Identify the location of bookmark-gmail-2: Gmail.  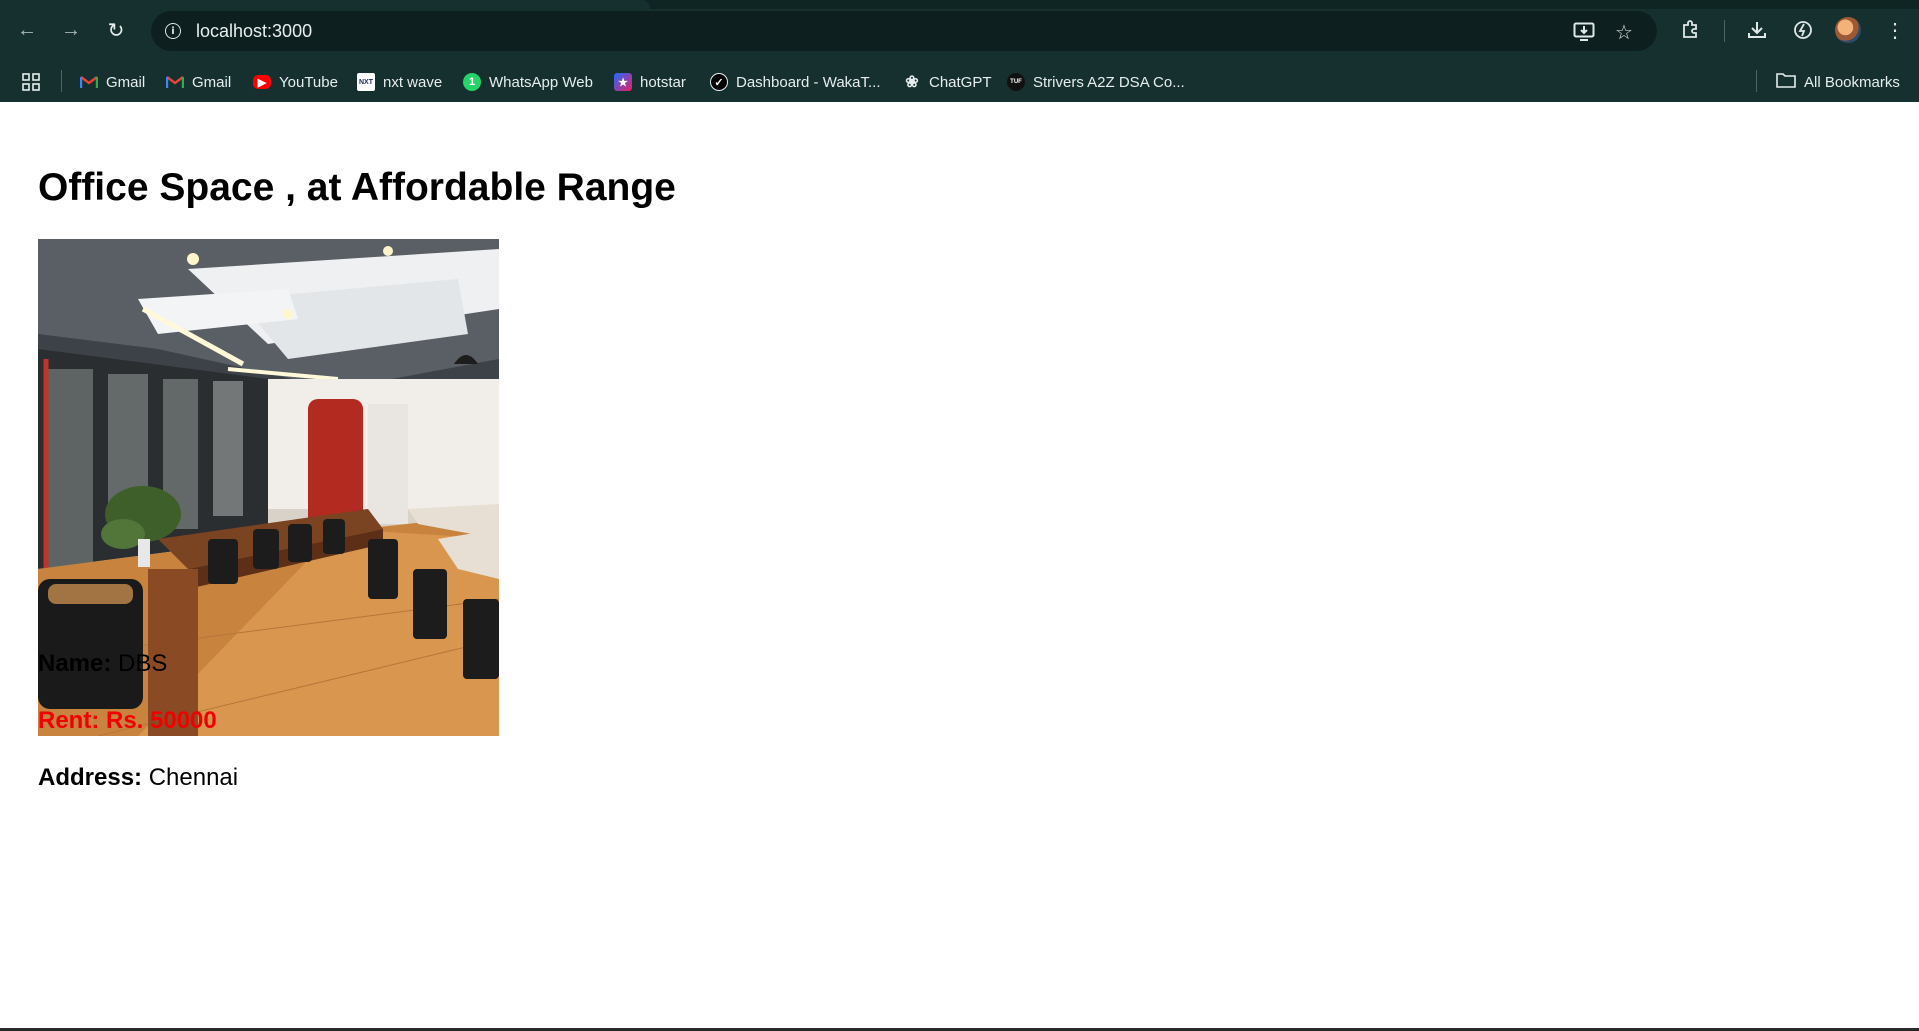
(198, 82).